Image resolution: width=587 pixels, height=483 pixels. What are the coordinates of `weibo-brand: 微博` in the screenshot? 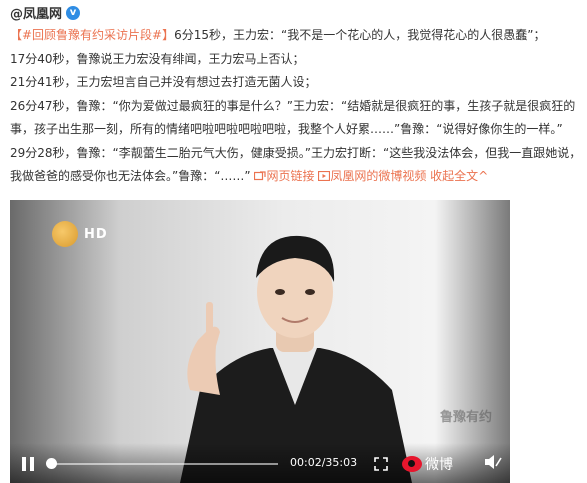 It's located at (427, 464).